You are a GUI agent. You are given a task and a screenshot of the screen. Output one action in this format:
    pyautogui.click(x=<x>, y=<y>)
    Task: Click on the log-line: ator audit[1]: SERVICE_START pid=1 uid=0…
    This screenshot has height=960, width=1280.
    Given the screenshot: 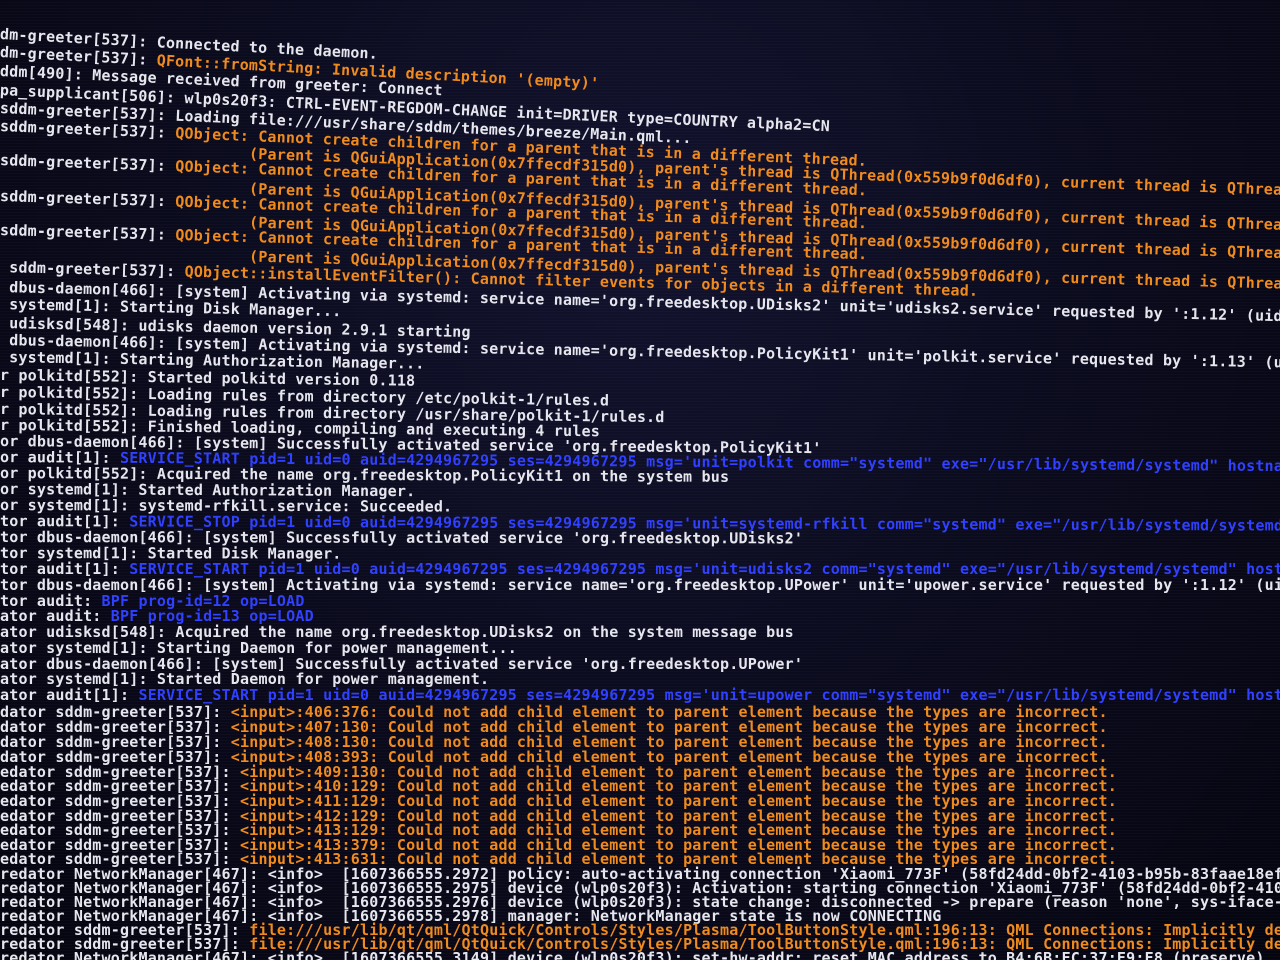 What is the action you would take?
    pyautogui.click(x=640, y=695)
    